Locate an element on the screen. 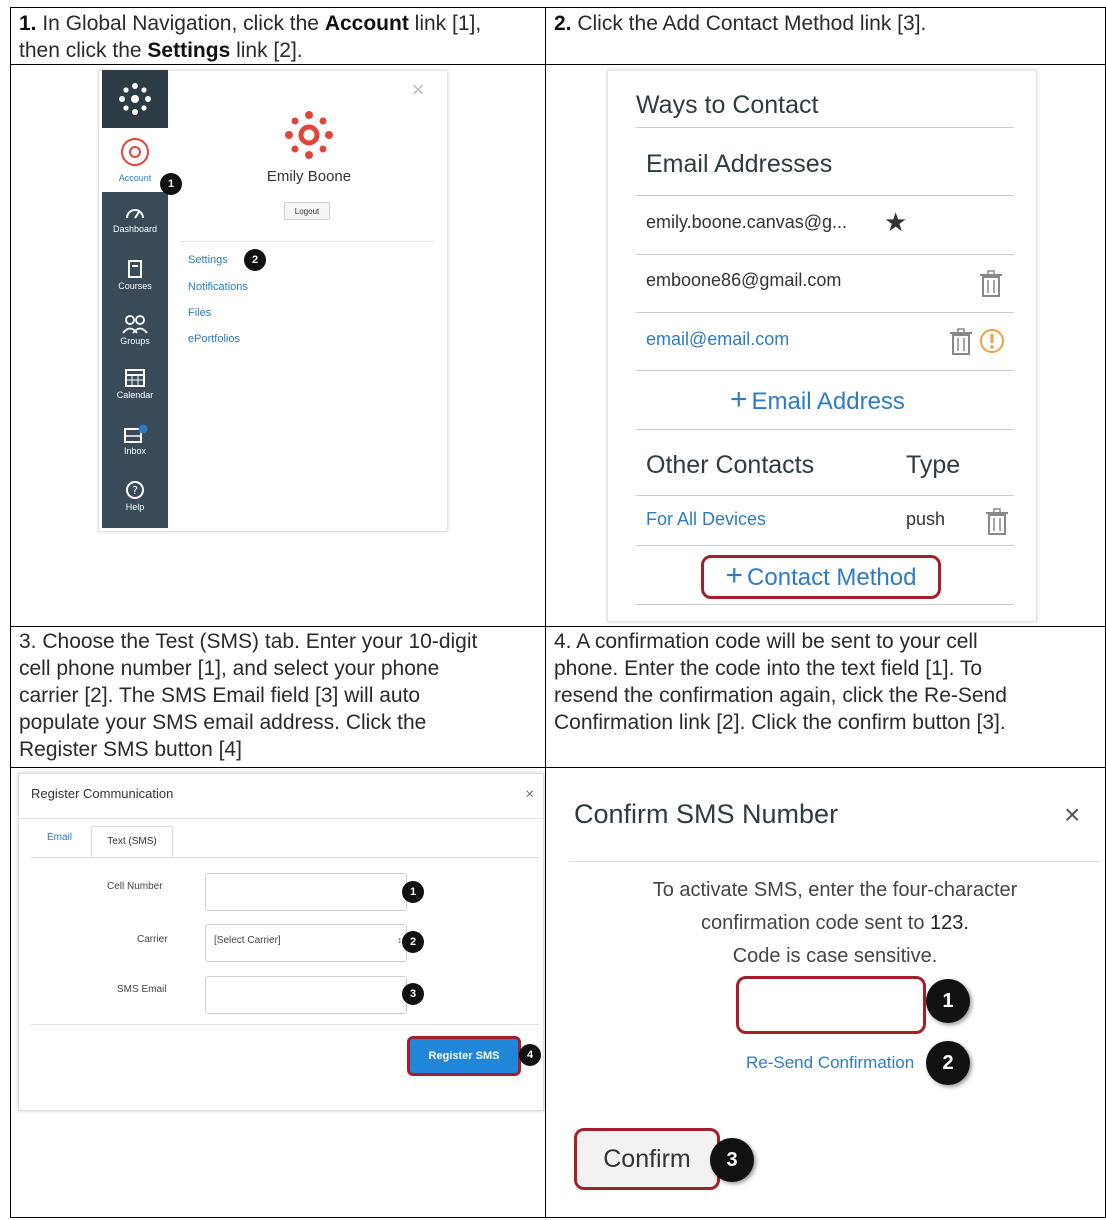 Image resolution: width=1106 pixels, height=1220 pixels. step1-settings-word: Settings is located at coordinates (189, 50).